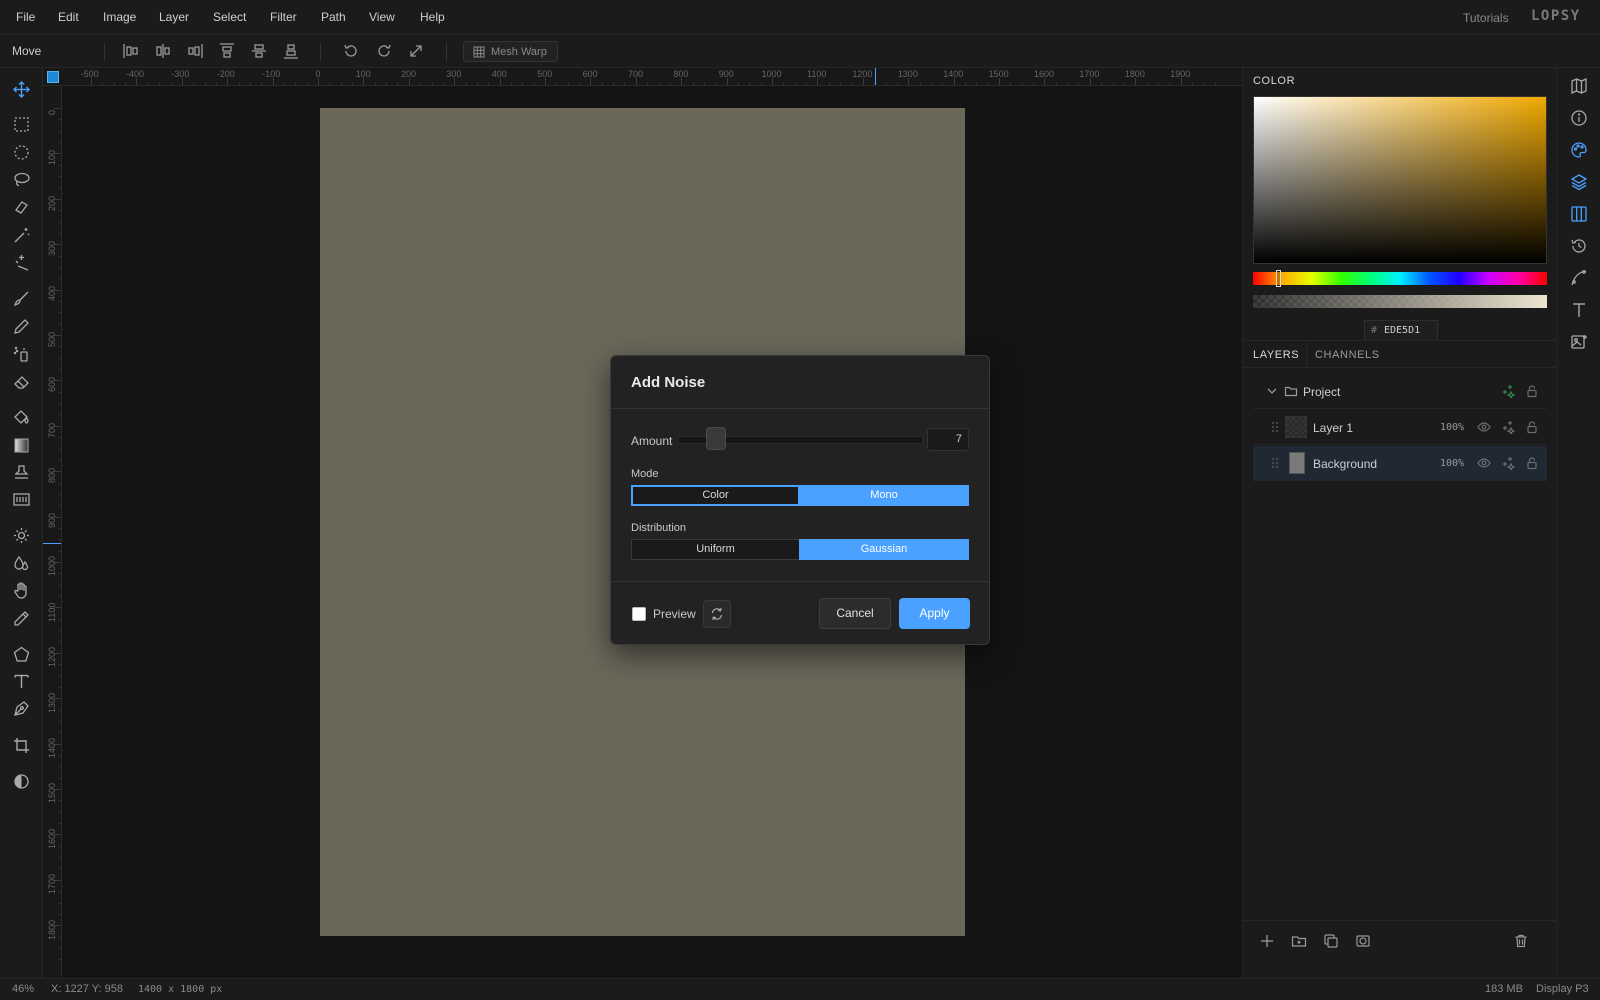 Image resolution: width=1600 pixels, height=1000 pixels. I want to click on align-center-horizontal-icon, so click(163, 51).